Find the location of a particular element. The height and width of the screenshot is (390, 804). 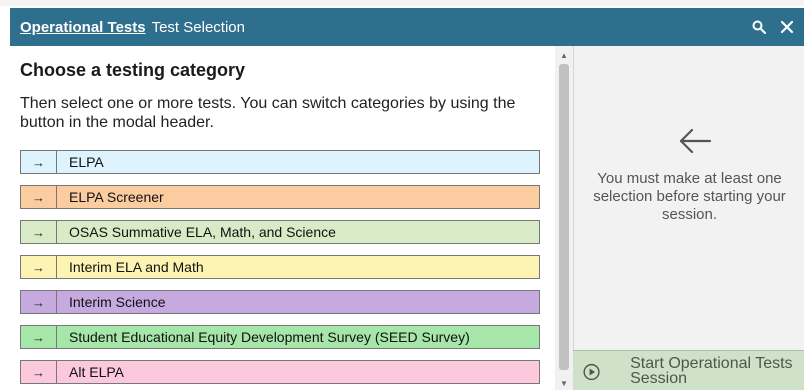

close-icon is located at coordinates (787, 27).